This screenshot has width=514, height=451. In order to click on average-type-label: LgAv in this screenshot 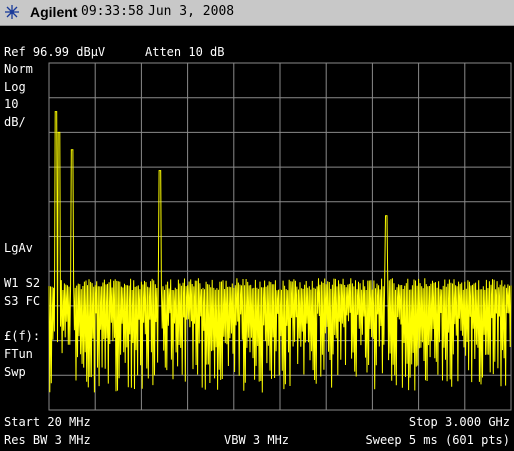, I will do `click(18, 248)`.